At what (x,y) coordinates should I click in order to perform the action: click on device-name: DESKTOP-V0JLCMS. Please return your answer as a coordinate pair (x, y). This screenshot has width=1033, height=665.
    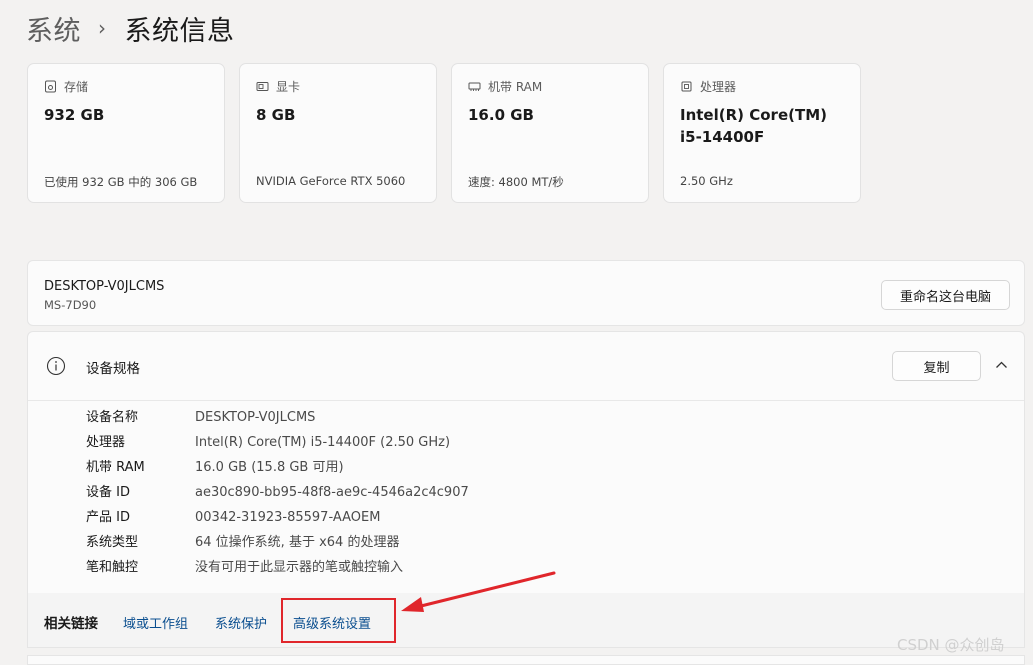
    Looking at the image, I should click on (104, 286).